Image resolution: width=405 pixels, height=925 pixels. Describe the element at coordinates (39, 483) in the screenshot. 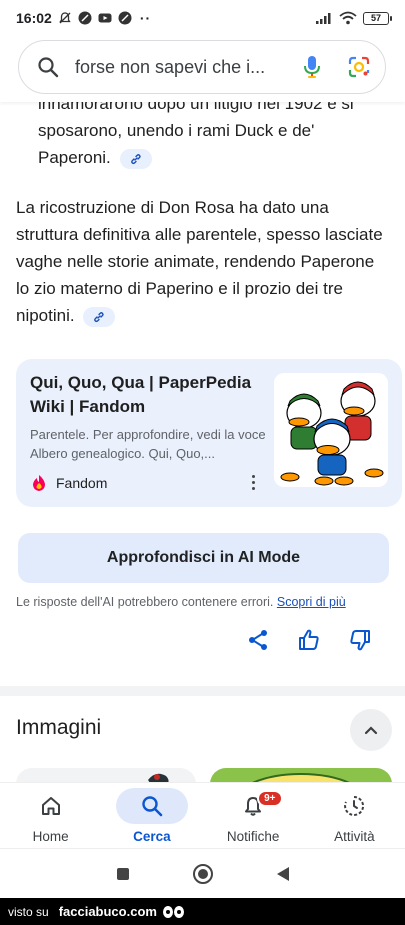

I see `fandom-logo-icon` at that location.